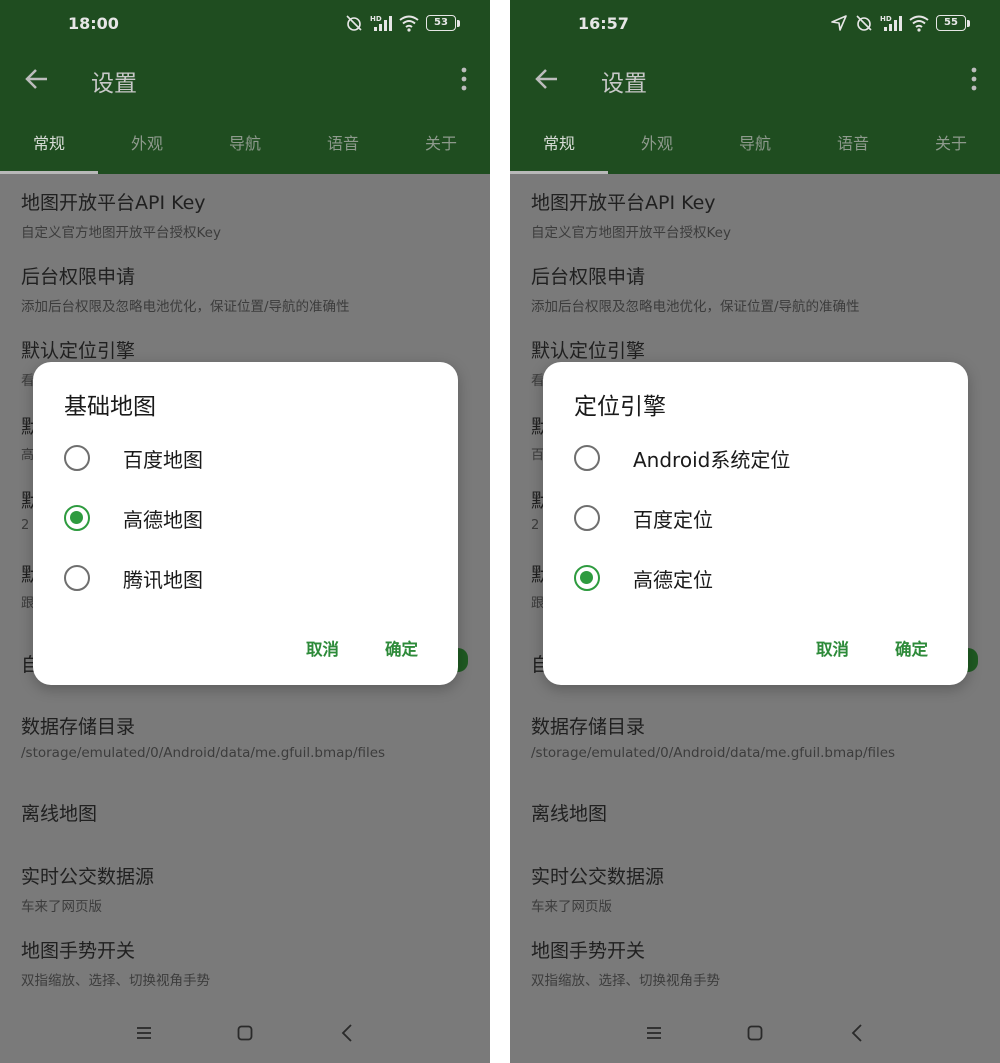 The height and width of the screenshot is (1063, 1000). I want to click on pref-subtitle: 添加后台权限及忽略电池优化，保证位置/导航的准确性, so click(185, 307).